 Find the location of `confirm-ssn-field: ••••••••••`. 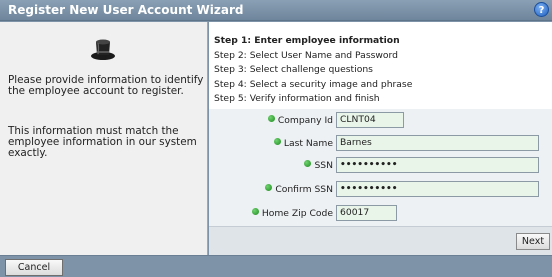

confirm-ssn-field: •••••••••• is located at coordinates (437, 189).